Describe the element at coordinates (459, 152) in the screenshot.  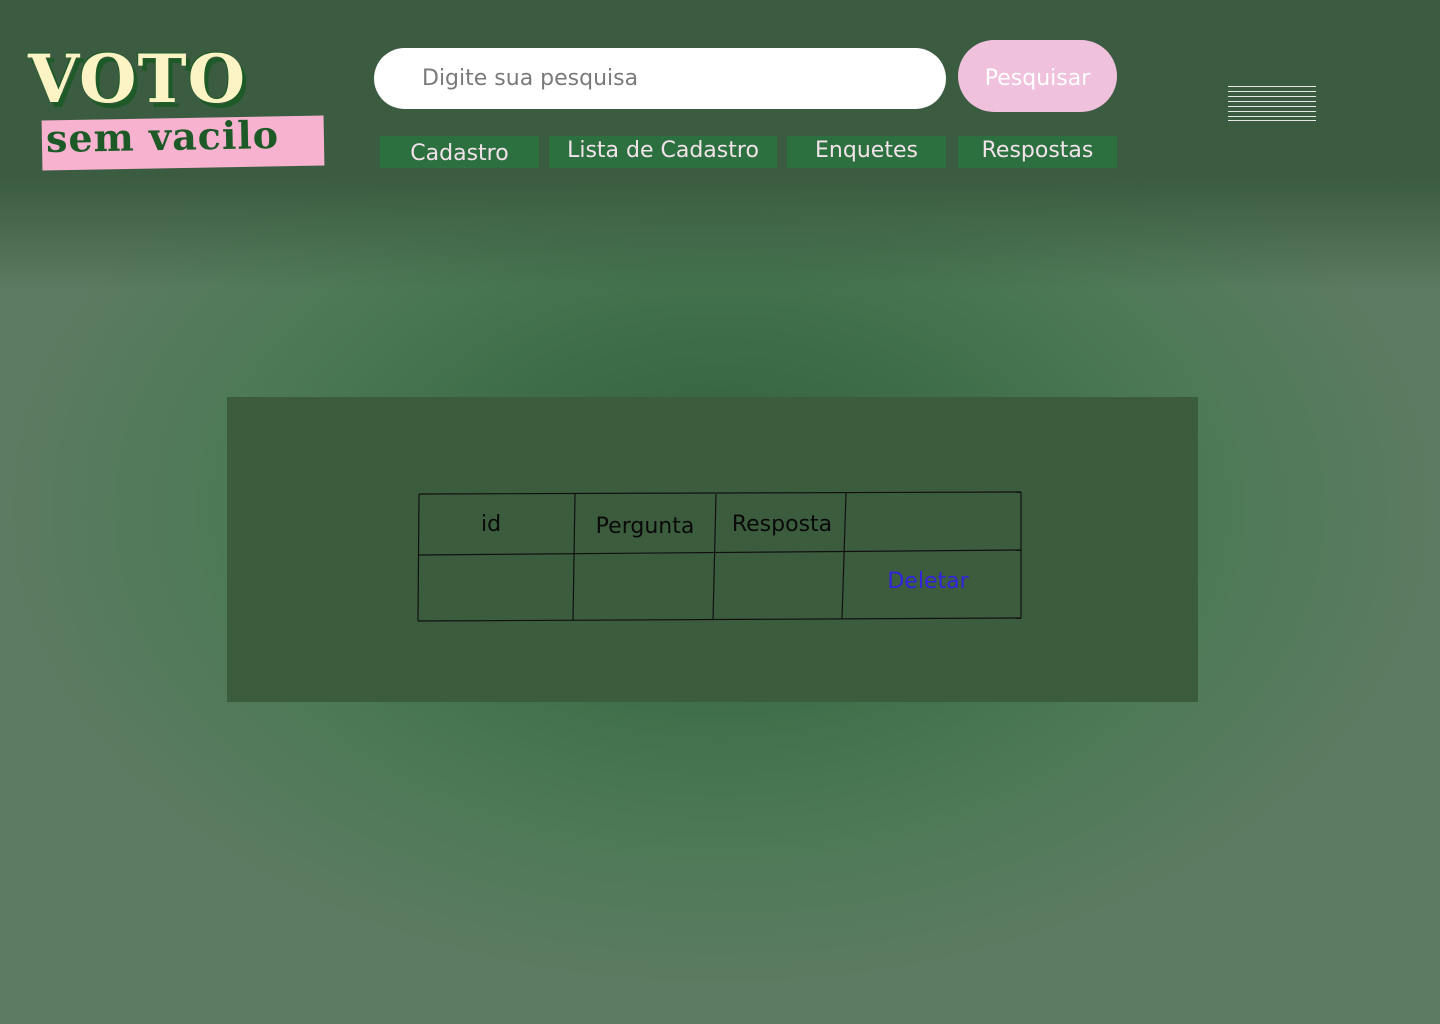
I see `nav-cadastro: Cadastro` at that location.